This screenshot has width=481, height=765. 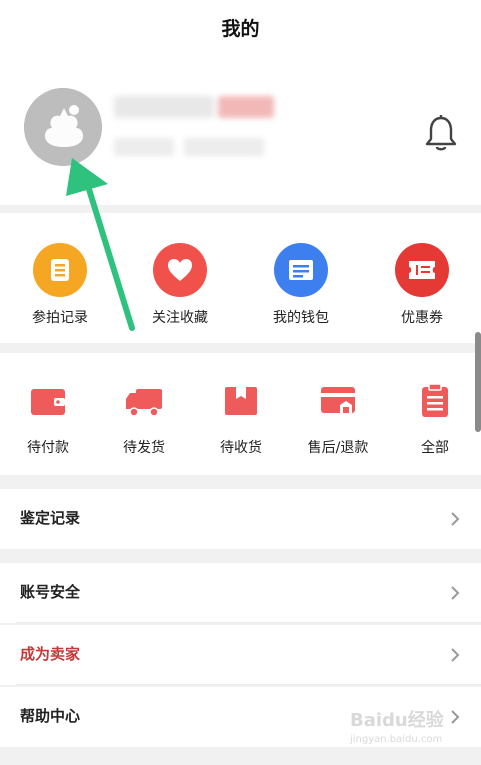 What do you see at coordinates (397, 720) in the screenshot?
I see `watermark-brand: Baidu经验` at bounding box center [397, 720].